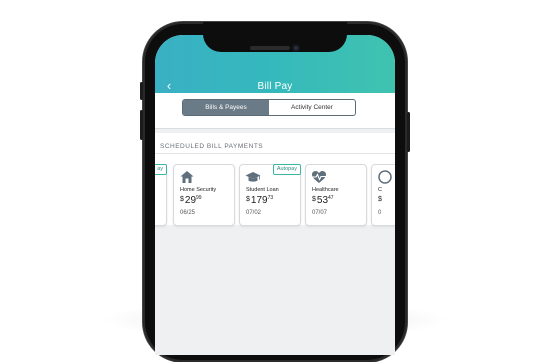 This screenshot has width=550, height=362. What do you see at coordinates (383, 195) in the screenshot?
I see `bill-card: C $ 0` at bounding box center [383, 195].